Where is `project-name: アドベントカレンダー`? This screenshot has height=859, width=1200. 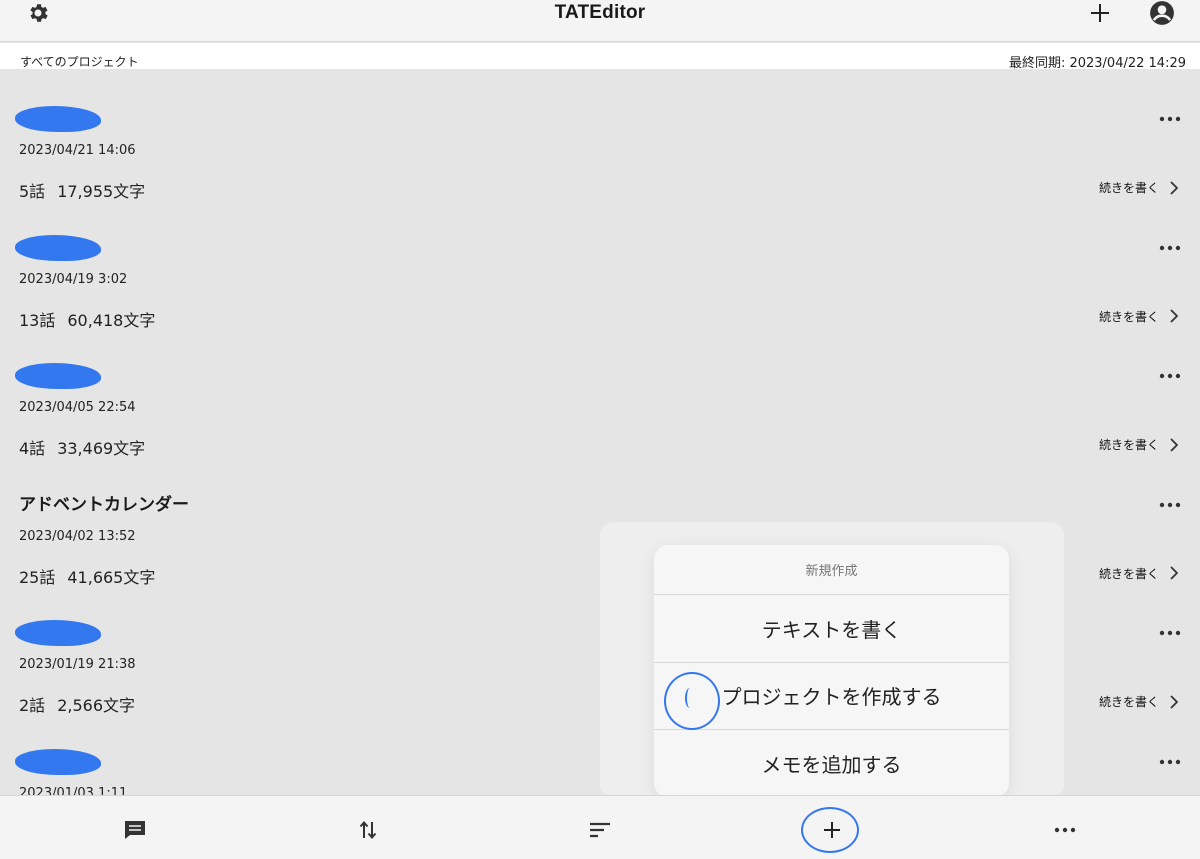
project-name: アドベントカレンダー is located at coordinates (104, 504).